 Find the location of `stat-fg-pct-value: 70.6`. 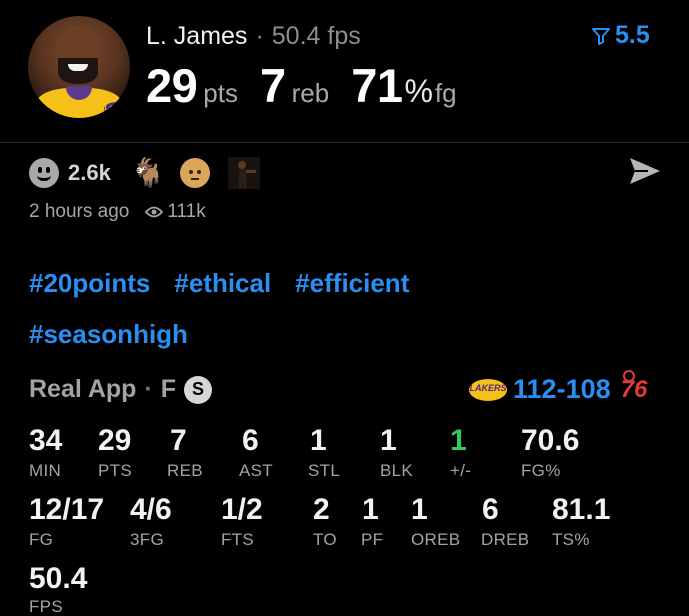

stat-fg-pct-value: 70.6 is located at coordinates (550, 440).